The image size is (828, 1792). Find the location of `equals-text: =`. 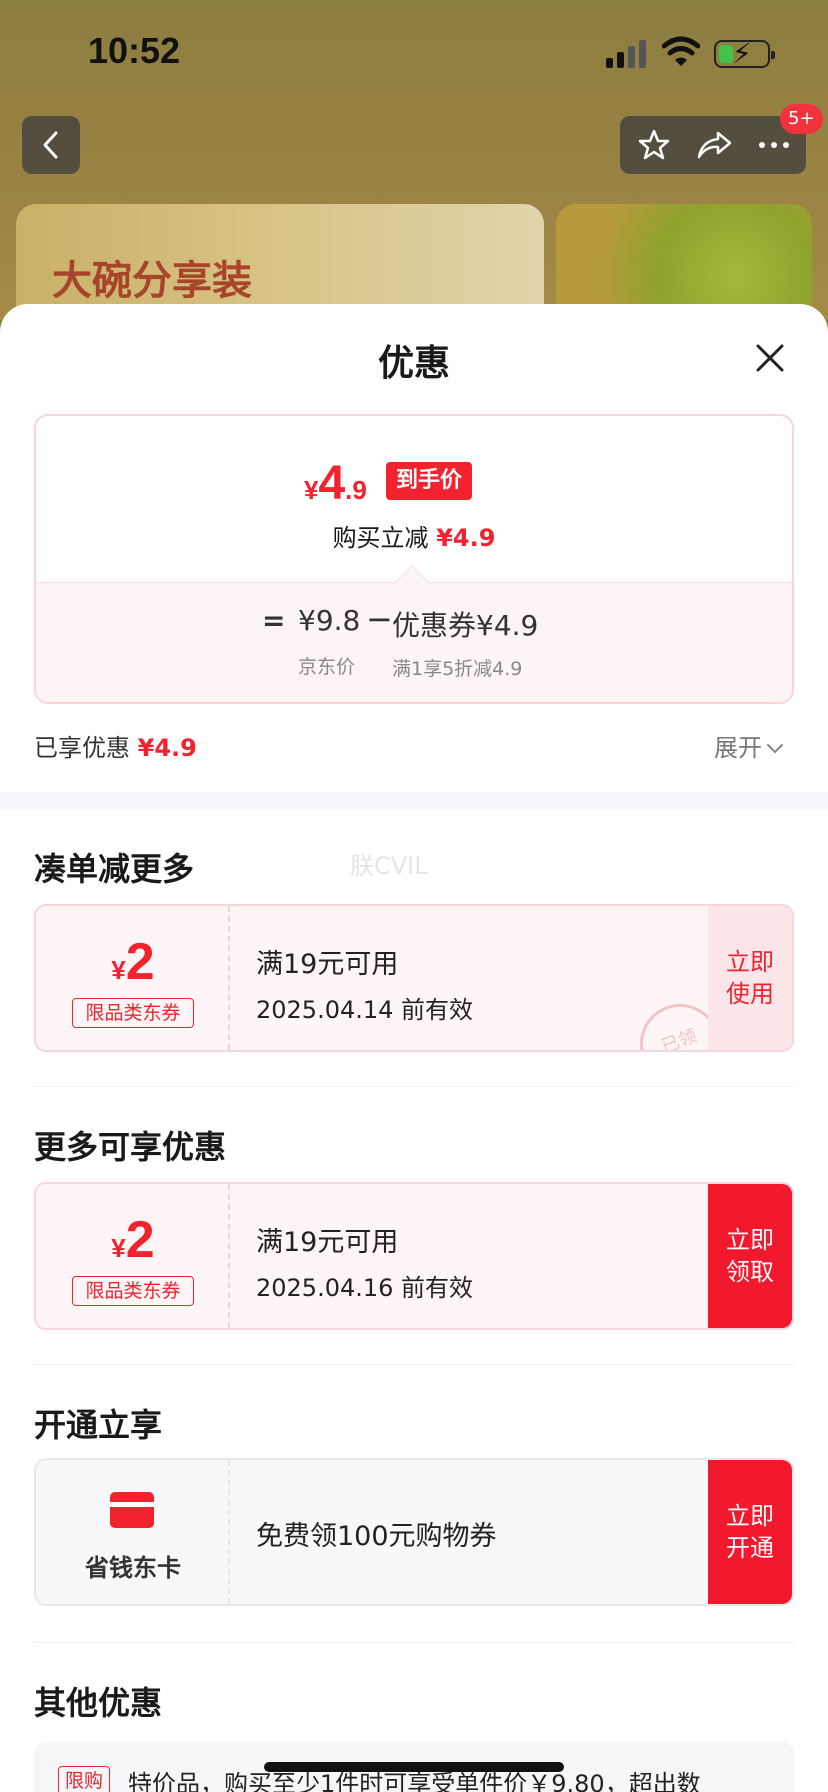

equals-text: = is located at coordinates (274, 620).